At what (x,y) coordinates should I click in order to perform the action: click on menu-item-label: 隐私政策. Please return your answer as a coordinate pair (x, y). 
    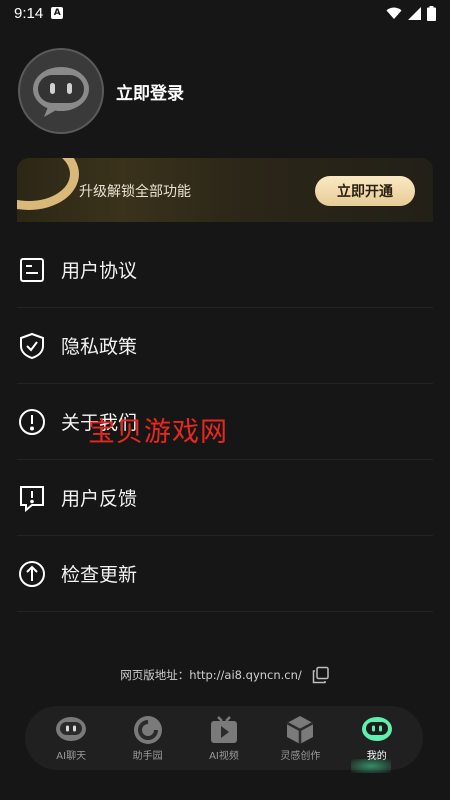
    Looking at the image, I should click on (99, 347).